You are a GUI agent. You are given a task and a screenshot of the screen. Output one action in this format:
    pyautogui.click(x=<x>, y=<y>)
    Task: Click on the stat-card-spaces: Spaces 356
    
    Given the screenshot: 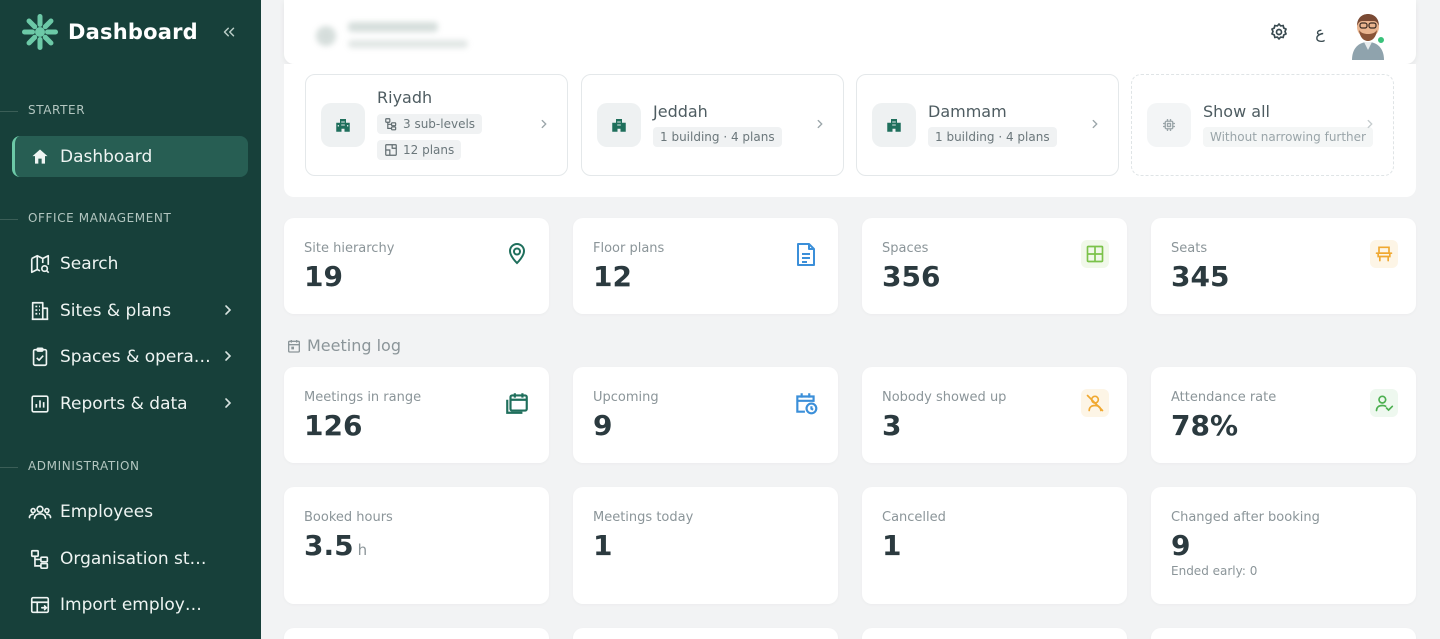 What is the action you would take?
    pyautogui.click(x=994, y=266)
    